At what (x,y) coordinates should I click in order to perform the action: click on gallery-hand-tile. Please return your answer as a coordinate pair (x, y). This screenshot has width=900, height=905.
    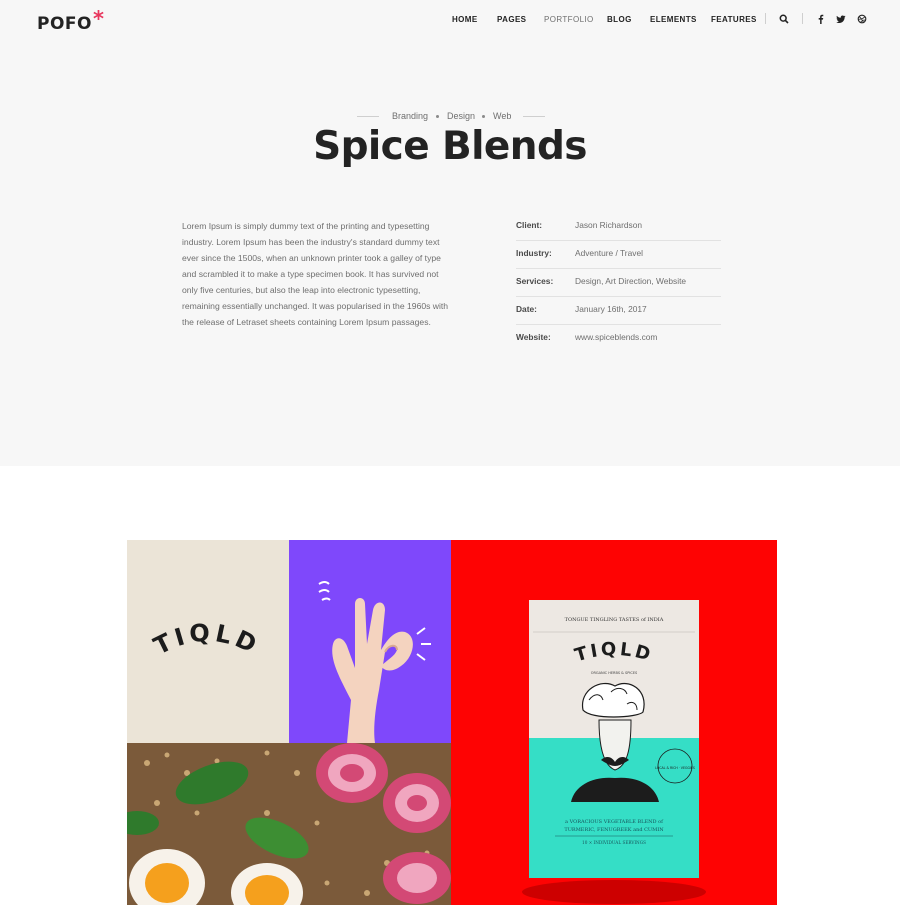
    Looking at the image, I should click on (370, 641).